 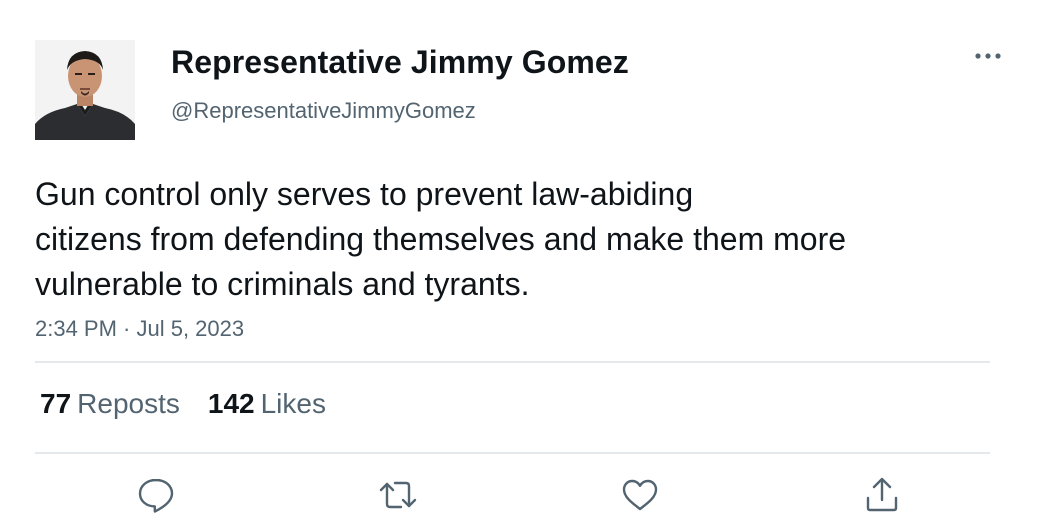 I want to click on share-icon, so click(x=882, y=494).